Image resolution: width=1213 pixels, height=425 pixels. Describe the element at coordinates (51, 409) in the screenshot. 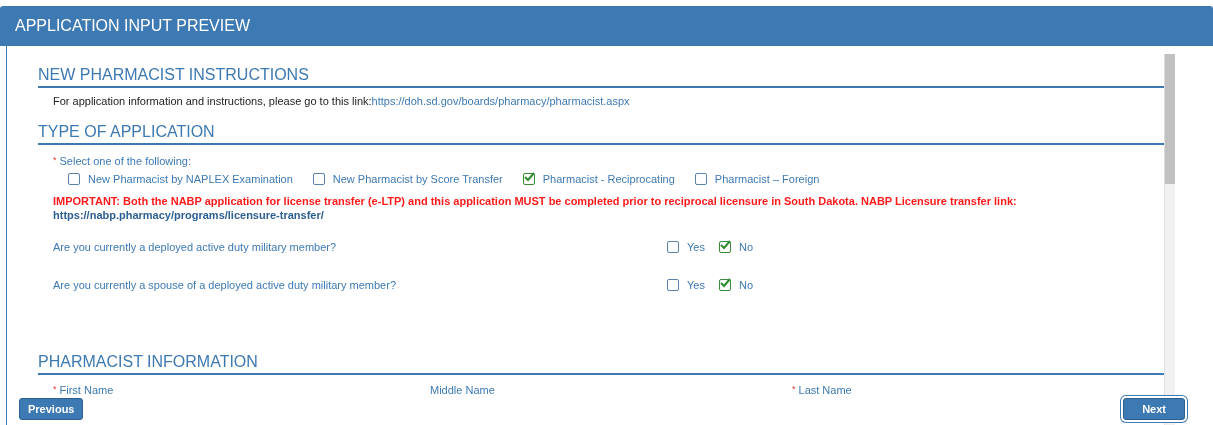

I see `previous-button: Previous` at that location.